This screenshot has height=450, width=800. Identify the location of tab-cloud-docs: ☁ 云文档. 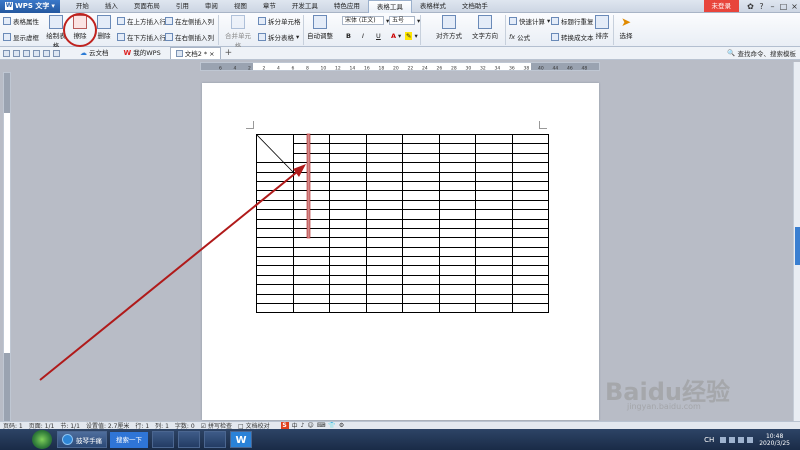
(94, 53).